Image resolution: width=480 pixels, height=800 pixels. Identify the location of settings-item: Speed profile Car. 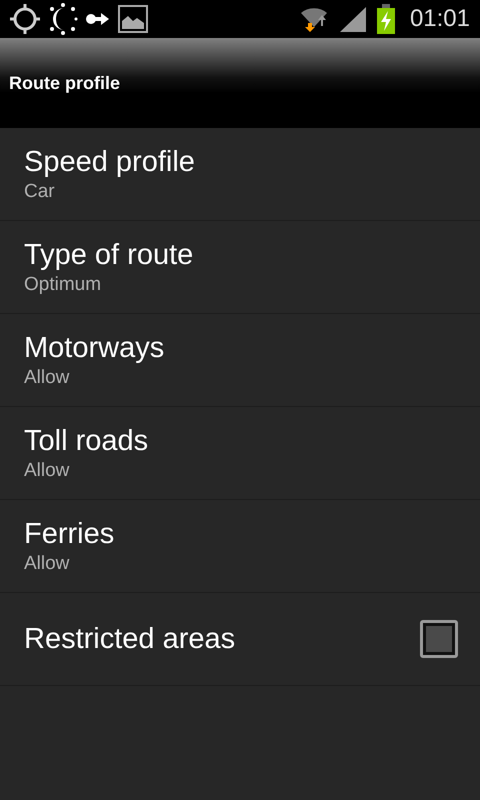
(240, 174).